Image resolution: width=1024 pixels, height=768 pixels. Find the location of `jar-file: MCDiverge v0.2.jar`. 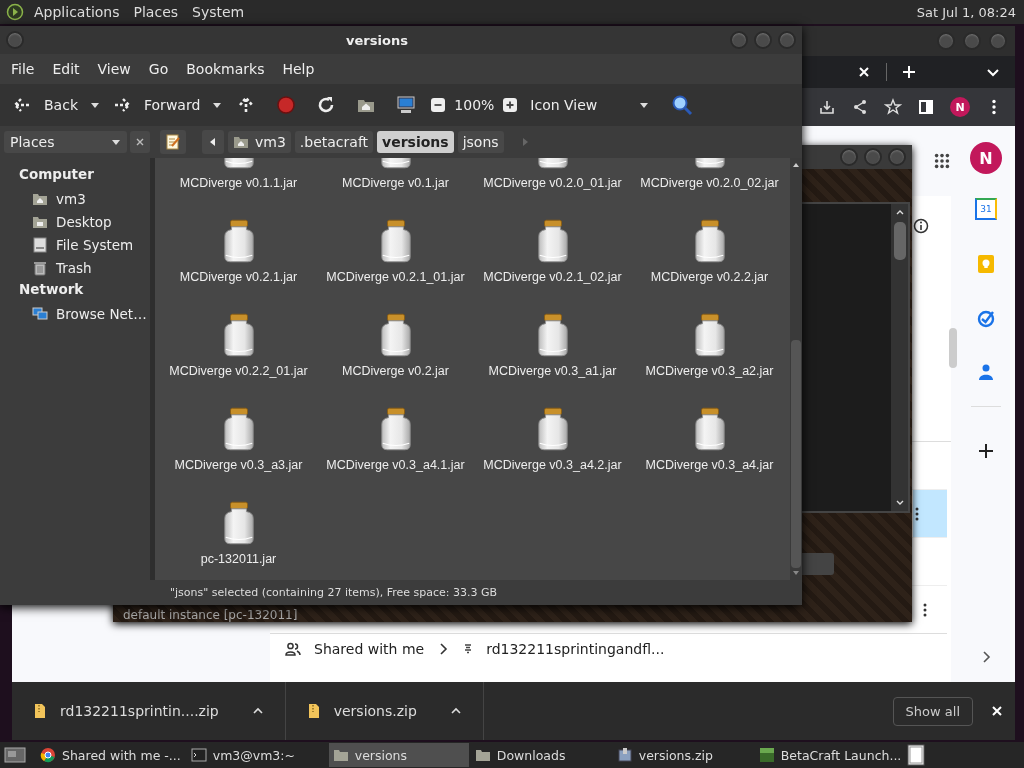

jar-file: MCDiverge v0.2.jar is located at coordinates (395, 357).